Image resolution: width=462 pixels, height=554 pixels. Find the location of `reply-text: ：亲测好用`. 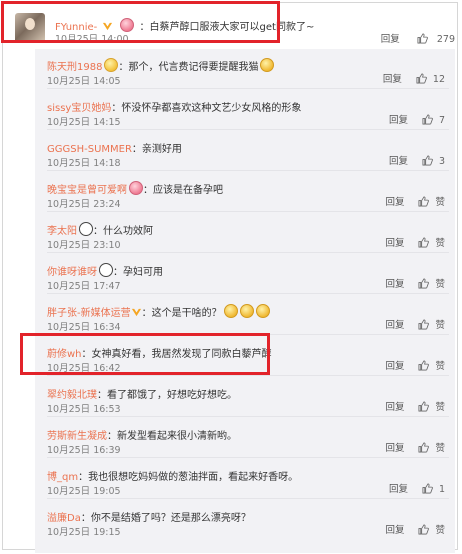

reply-text: ：亲测好用 is located at coordinates (156, 149).